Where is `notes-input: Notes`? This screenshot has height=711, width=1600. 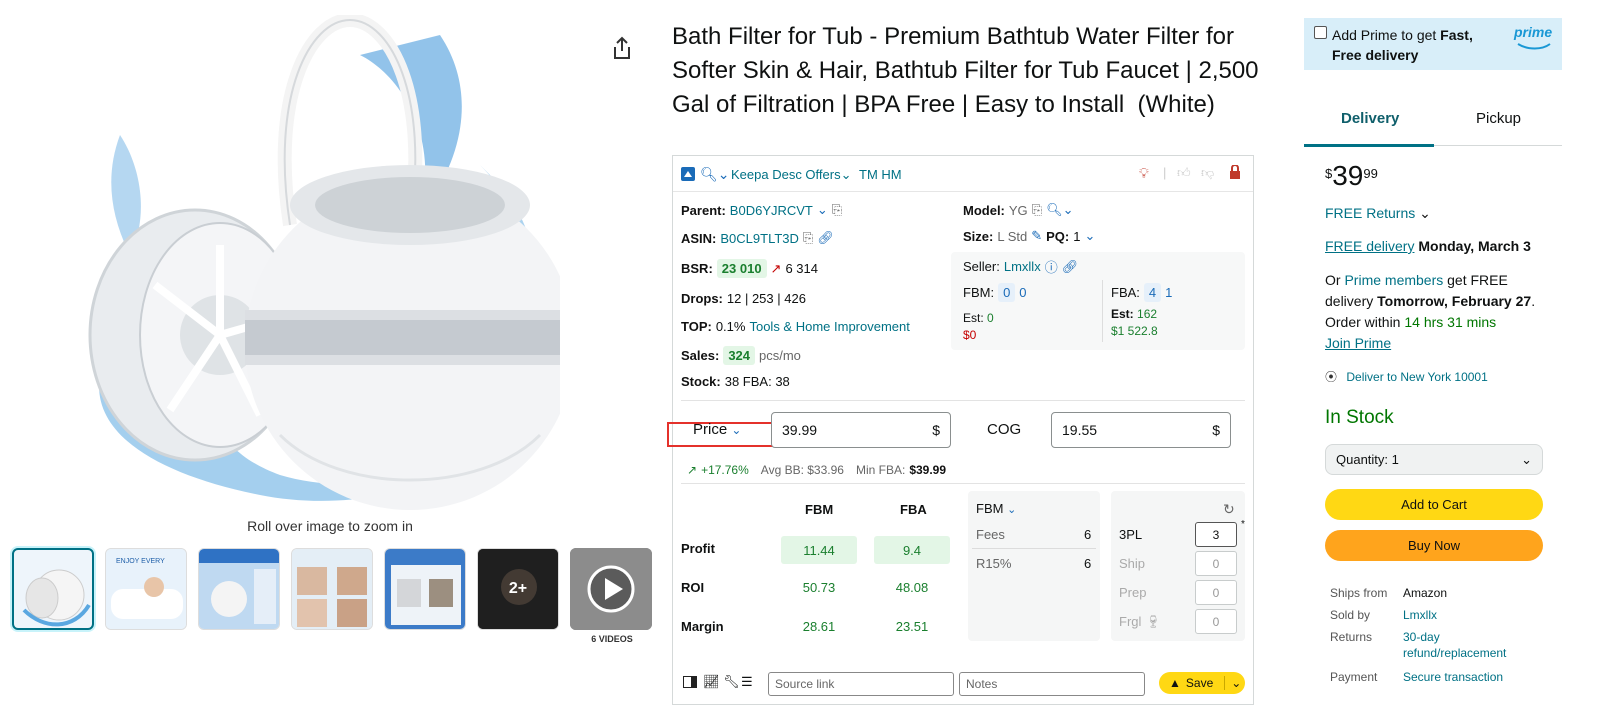
notes-input: Notes is located at coordinates (1052, 684).